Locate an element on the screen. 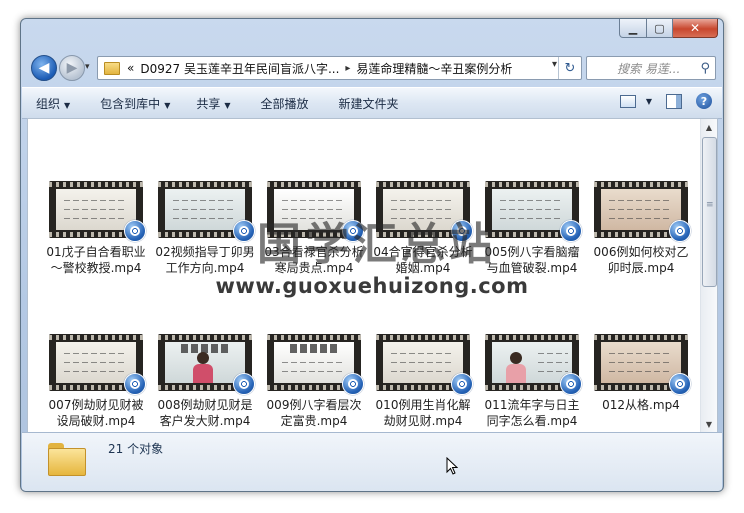  search-icon: ⚲ is located at coordinates (705, 68).